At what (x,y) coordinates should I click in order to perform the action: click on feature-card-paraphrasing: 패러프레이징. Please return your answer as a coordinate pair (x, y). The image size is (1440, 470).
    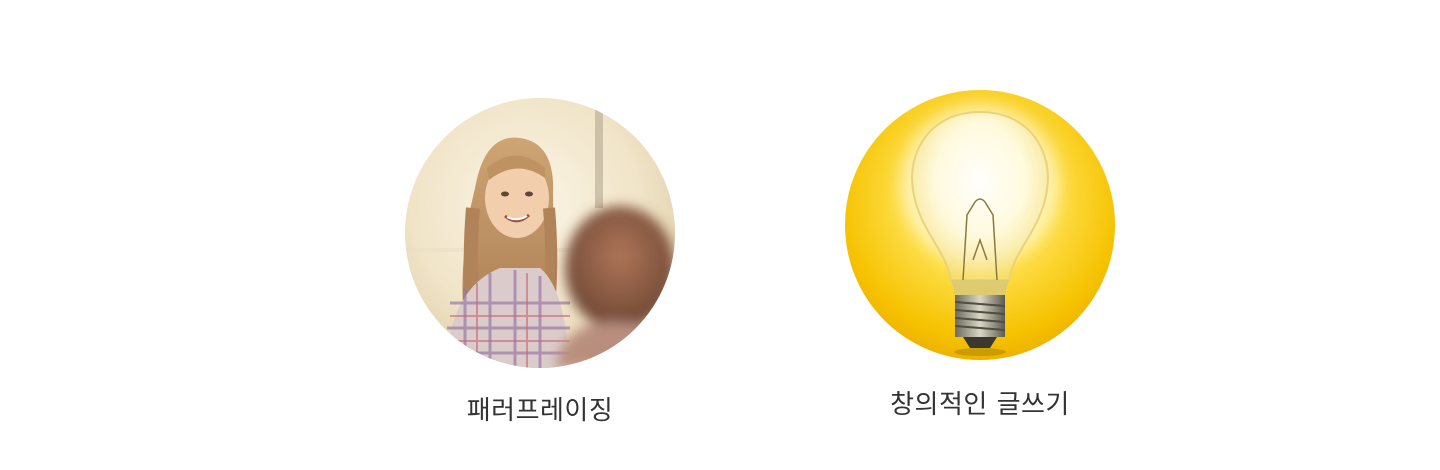
    Looking at the image, I should click on (540, 262).